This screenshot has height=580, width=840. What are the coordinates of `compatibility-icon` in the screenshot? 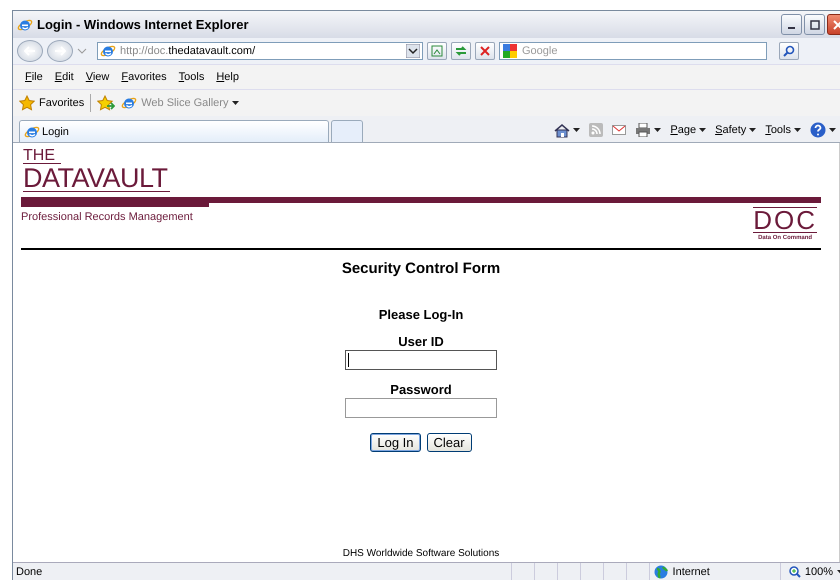 It's located at (437, 51).